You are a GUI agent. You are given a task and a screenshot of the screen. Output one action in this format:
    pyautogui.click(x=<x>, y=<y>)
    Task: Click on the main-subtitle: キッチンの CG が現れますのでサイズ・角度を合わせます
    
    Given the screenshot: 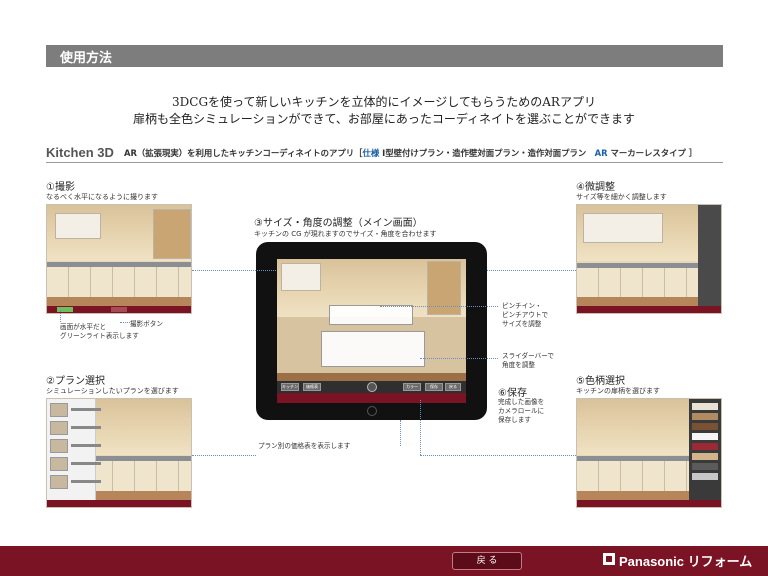 What is the action you would take?
    pyautogui.click(x=345, y=234)
    